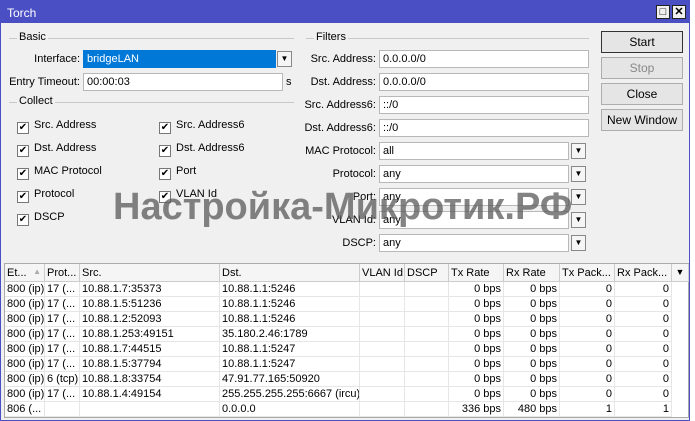 This screenshot has width=695, height=421. I want to click on collect-checkbox: ✔ Port, so click(177, 172).